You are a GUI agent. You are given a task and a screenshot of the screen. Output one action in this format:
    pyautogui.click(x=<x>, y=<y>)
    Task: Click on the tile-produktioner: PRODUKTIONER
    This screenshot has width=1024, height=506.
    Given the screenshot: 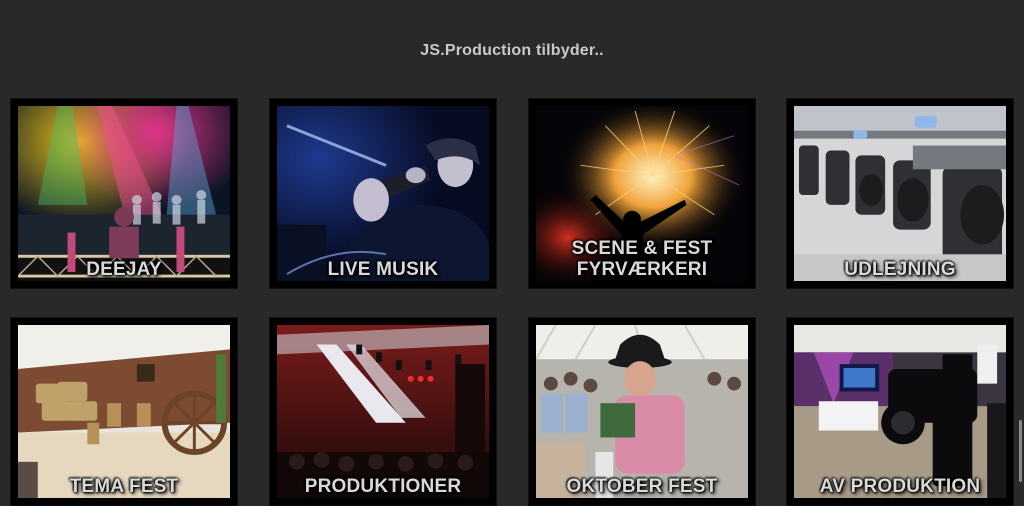 What is the action you would take?
    pyautogui.click(x=383, y=411)
    